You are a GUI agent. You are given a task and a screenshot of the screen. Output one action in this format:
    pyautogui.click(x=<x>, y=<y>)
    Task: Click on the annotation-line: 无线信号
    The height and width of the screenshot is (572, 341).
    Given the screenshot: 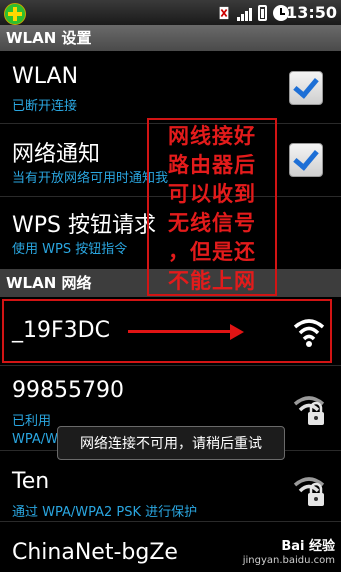 What is the action you would take?
    pyautogui.click(x=212, y=223)
    